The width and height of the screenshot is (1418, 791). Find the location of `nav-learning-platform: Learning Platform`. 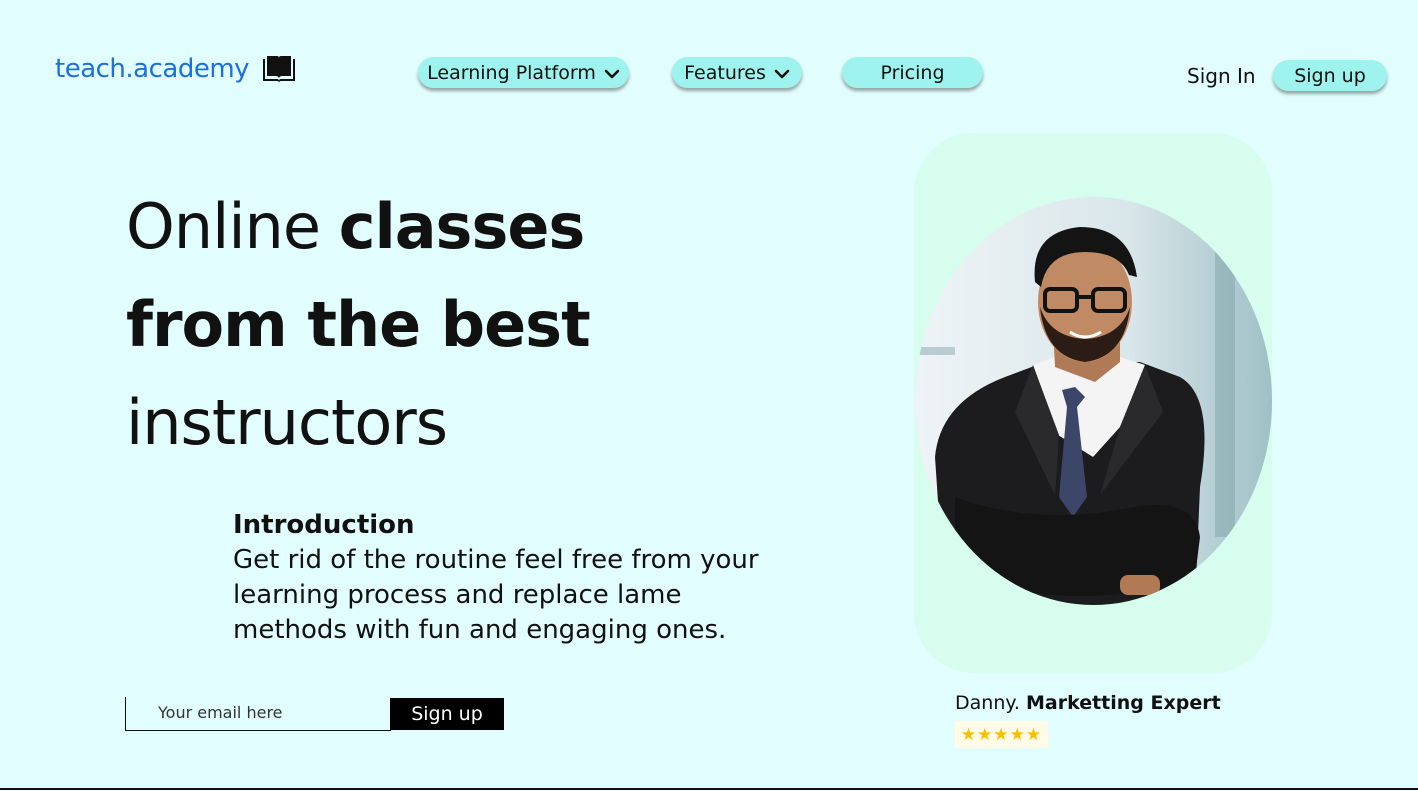

nav-learning-platform: Learning Platform is located at coordinates (523, 72).